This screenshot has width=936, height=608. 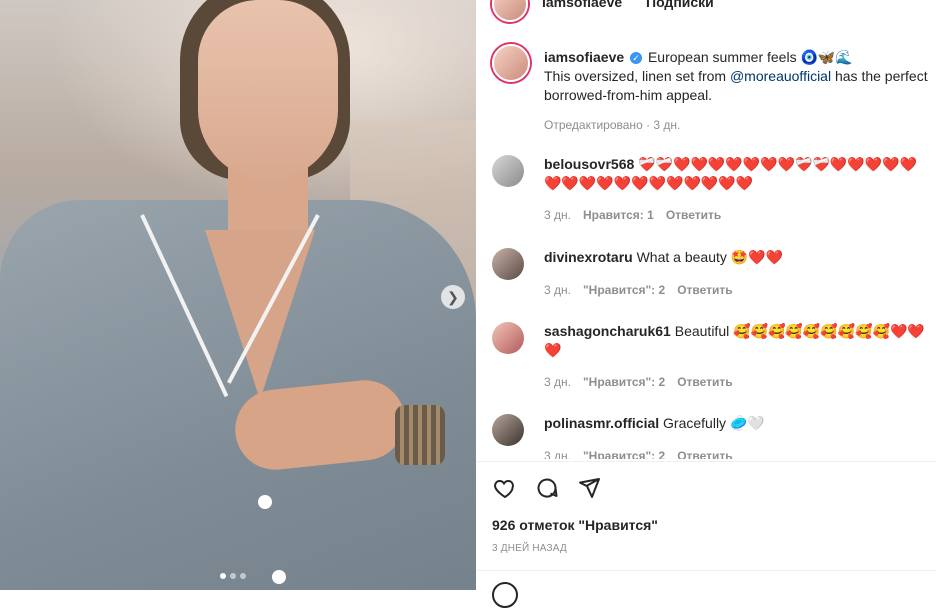 What do you see at coordinates (710, 257) in the screenshot?
I see `comment-body: What a beauty 🤩❤️❤️` at bounding box center [710, 257].